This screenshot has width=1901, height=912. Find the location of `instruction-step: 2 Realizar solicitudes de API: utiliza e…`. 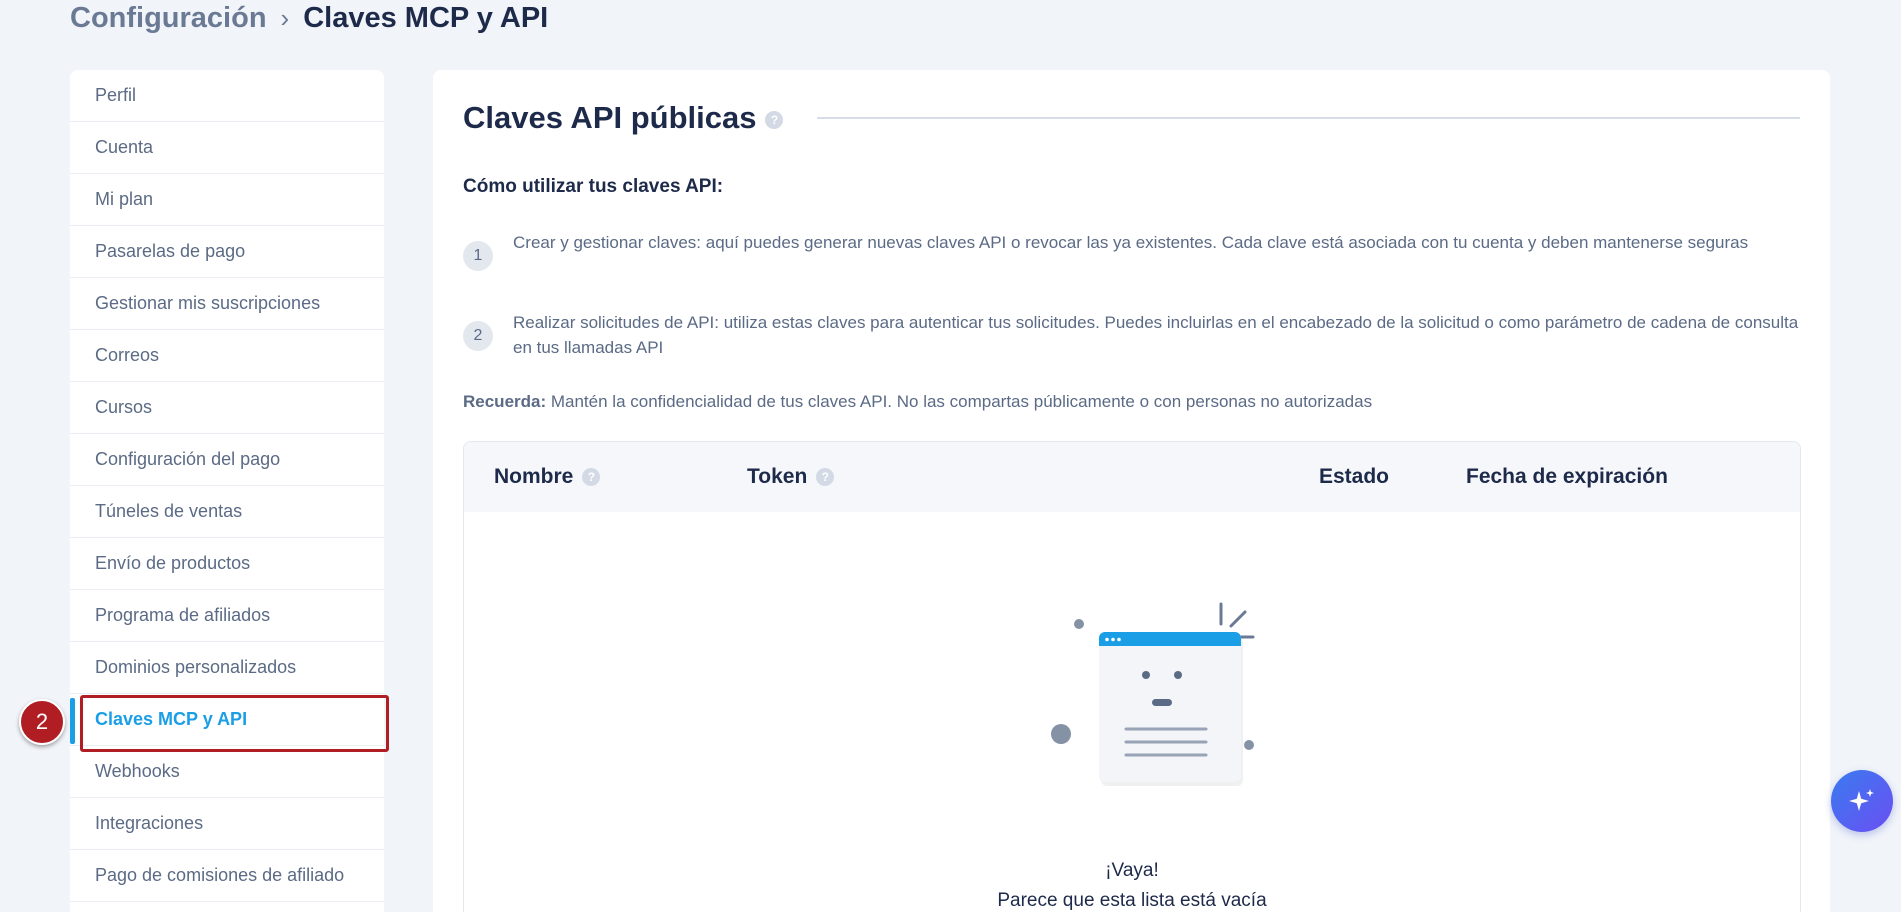

instruction-step: 2 Realizar solicitudes de API: utiliza e… is located at coordinates (1131, 335).